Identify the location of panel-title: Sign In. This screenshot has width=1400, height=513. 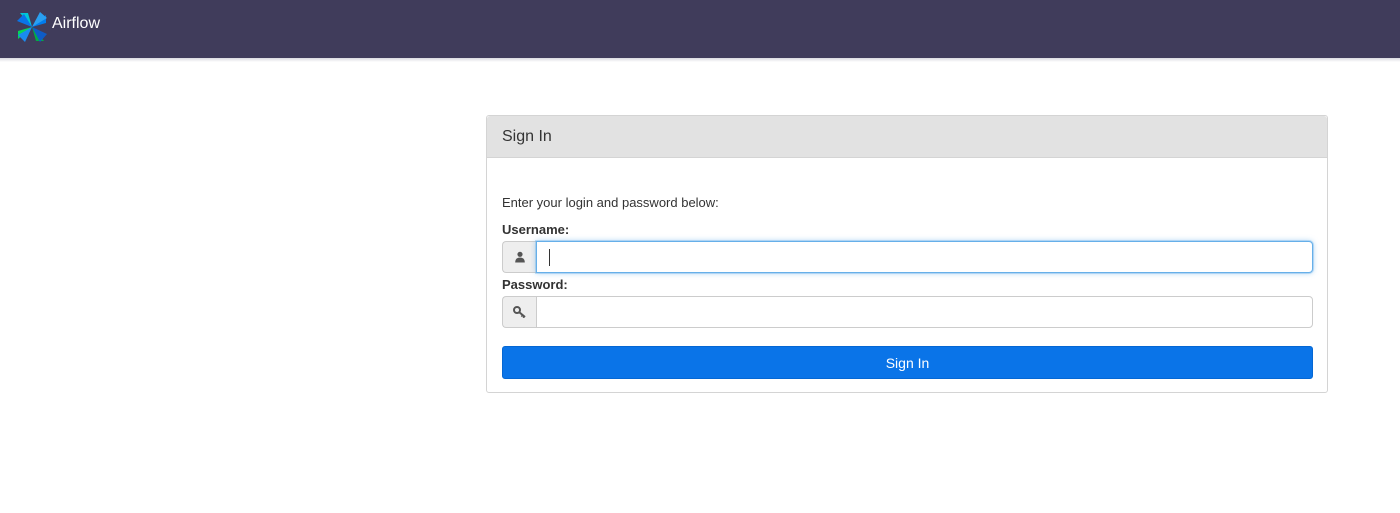
(527, 136).